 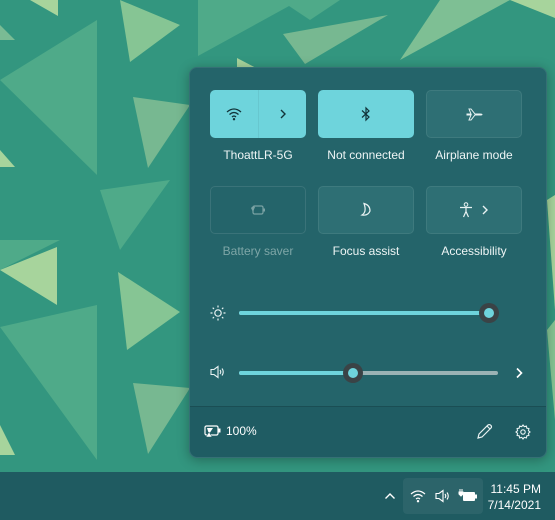 I want to click on moon-icon, so click(x=365, y=209).